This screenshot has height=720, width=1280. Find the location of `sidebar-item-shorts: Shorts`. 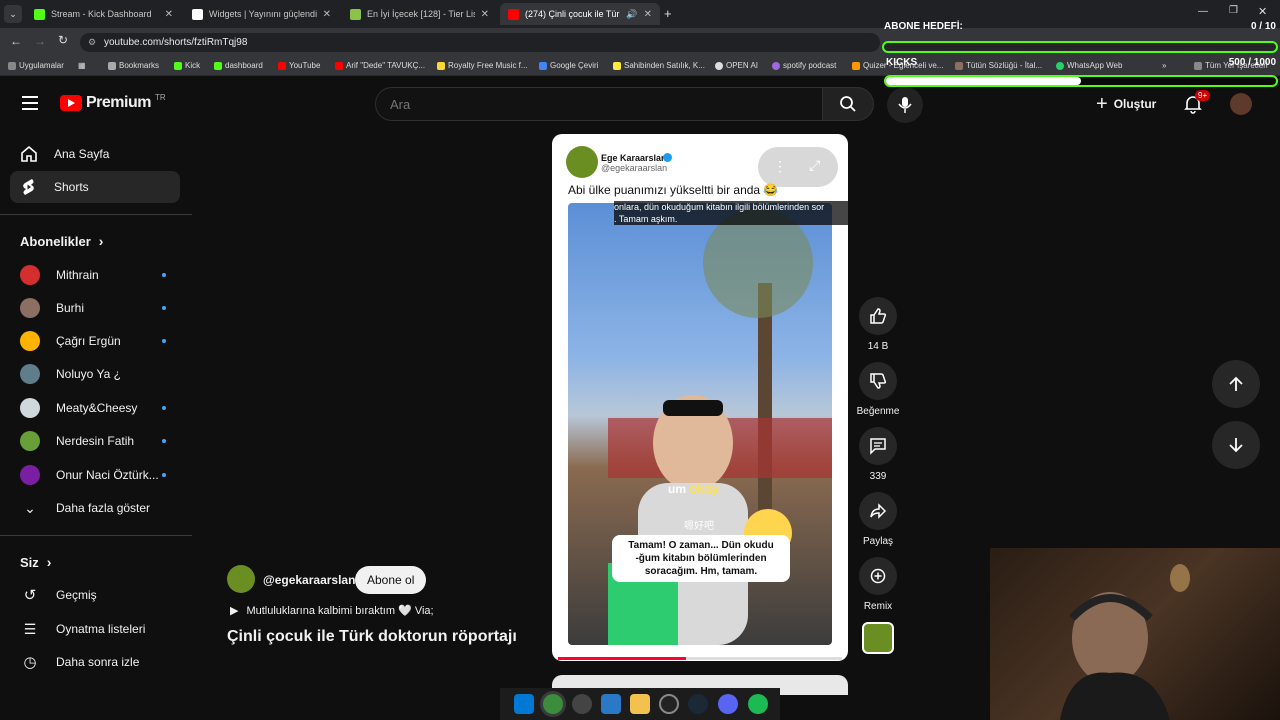

sidebar-item-shorts: Shorts is located at coordinates (95, 187).